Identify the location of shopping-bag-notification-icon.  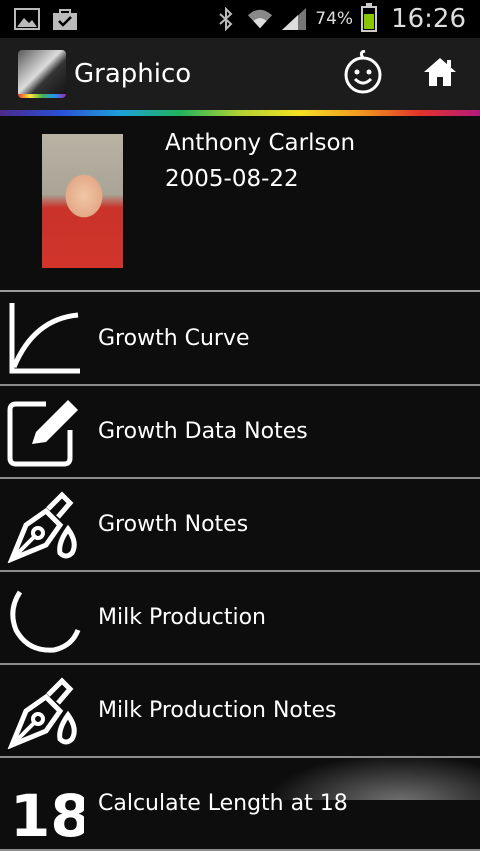
(65, 19).